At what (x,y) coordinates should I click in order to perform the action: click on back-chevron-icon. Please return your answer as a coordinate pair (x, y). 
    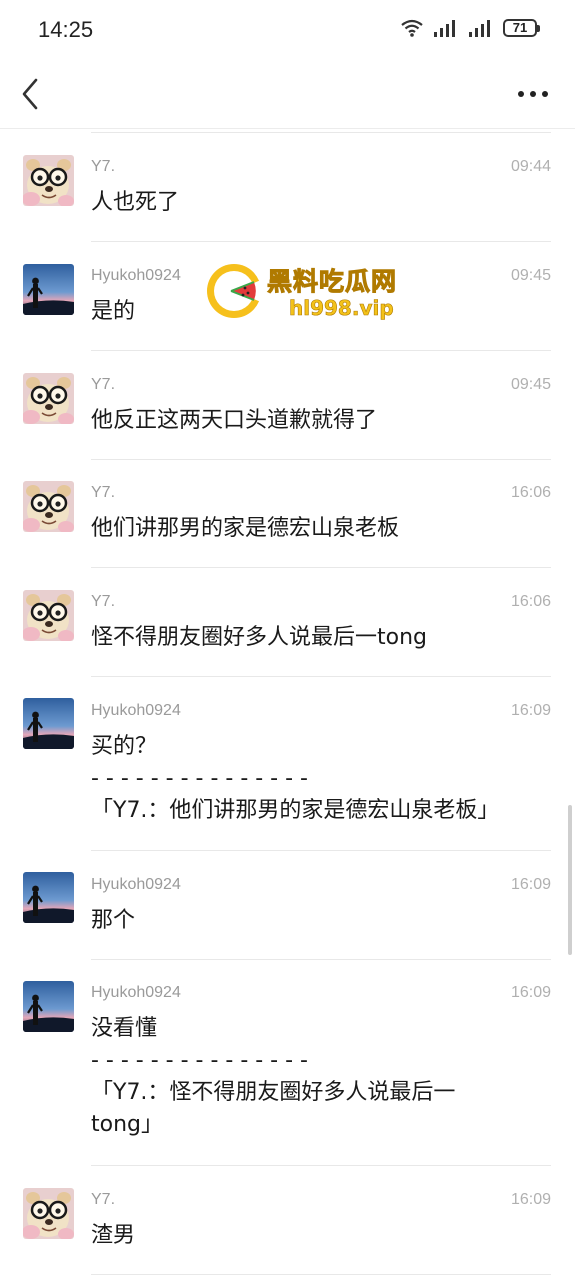
    Looking at the image, I should click on (29, 94).